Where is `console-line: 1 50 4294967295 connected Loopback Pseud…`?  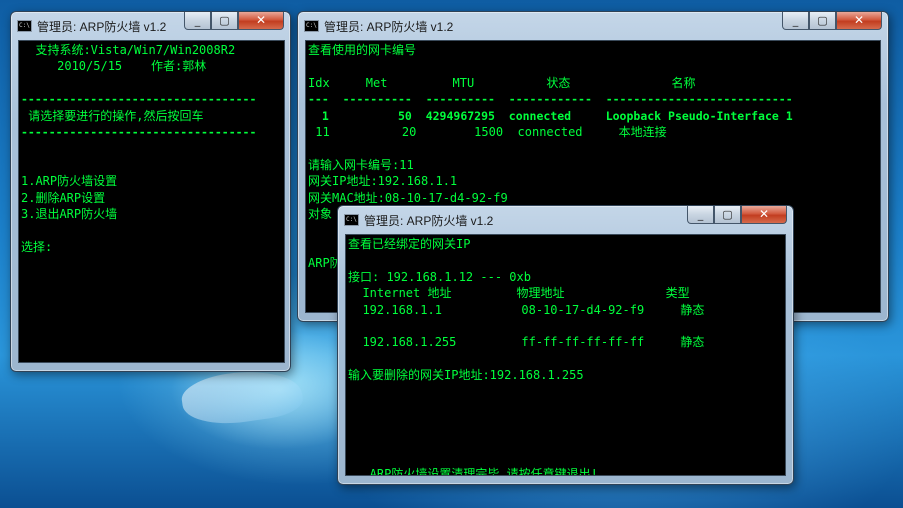
console-line: 1 50 4294967295 connected Loopback Pseud… is located at coordinates (550, 115).